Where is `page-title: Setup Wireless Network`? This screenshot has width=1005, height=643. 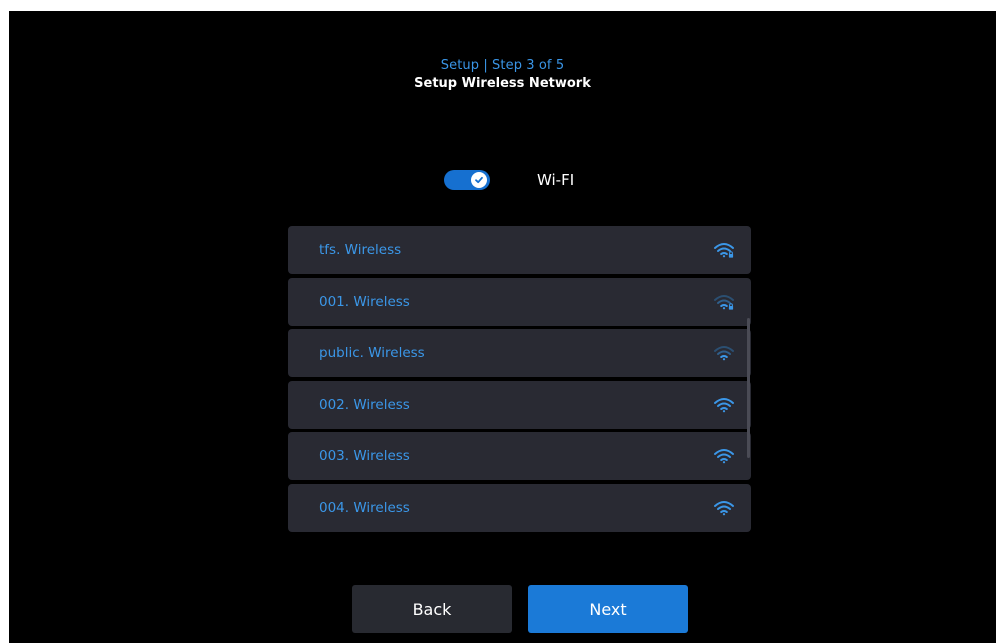
page-title: Setup Wireless Network is located at coordinates (502, 83).